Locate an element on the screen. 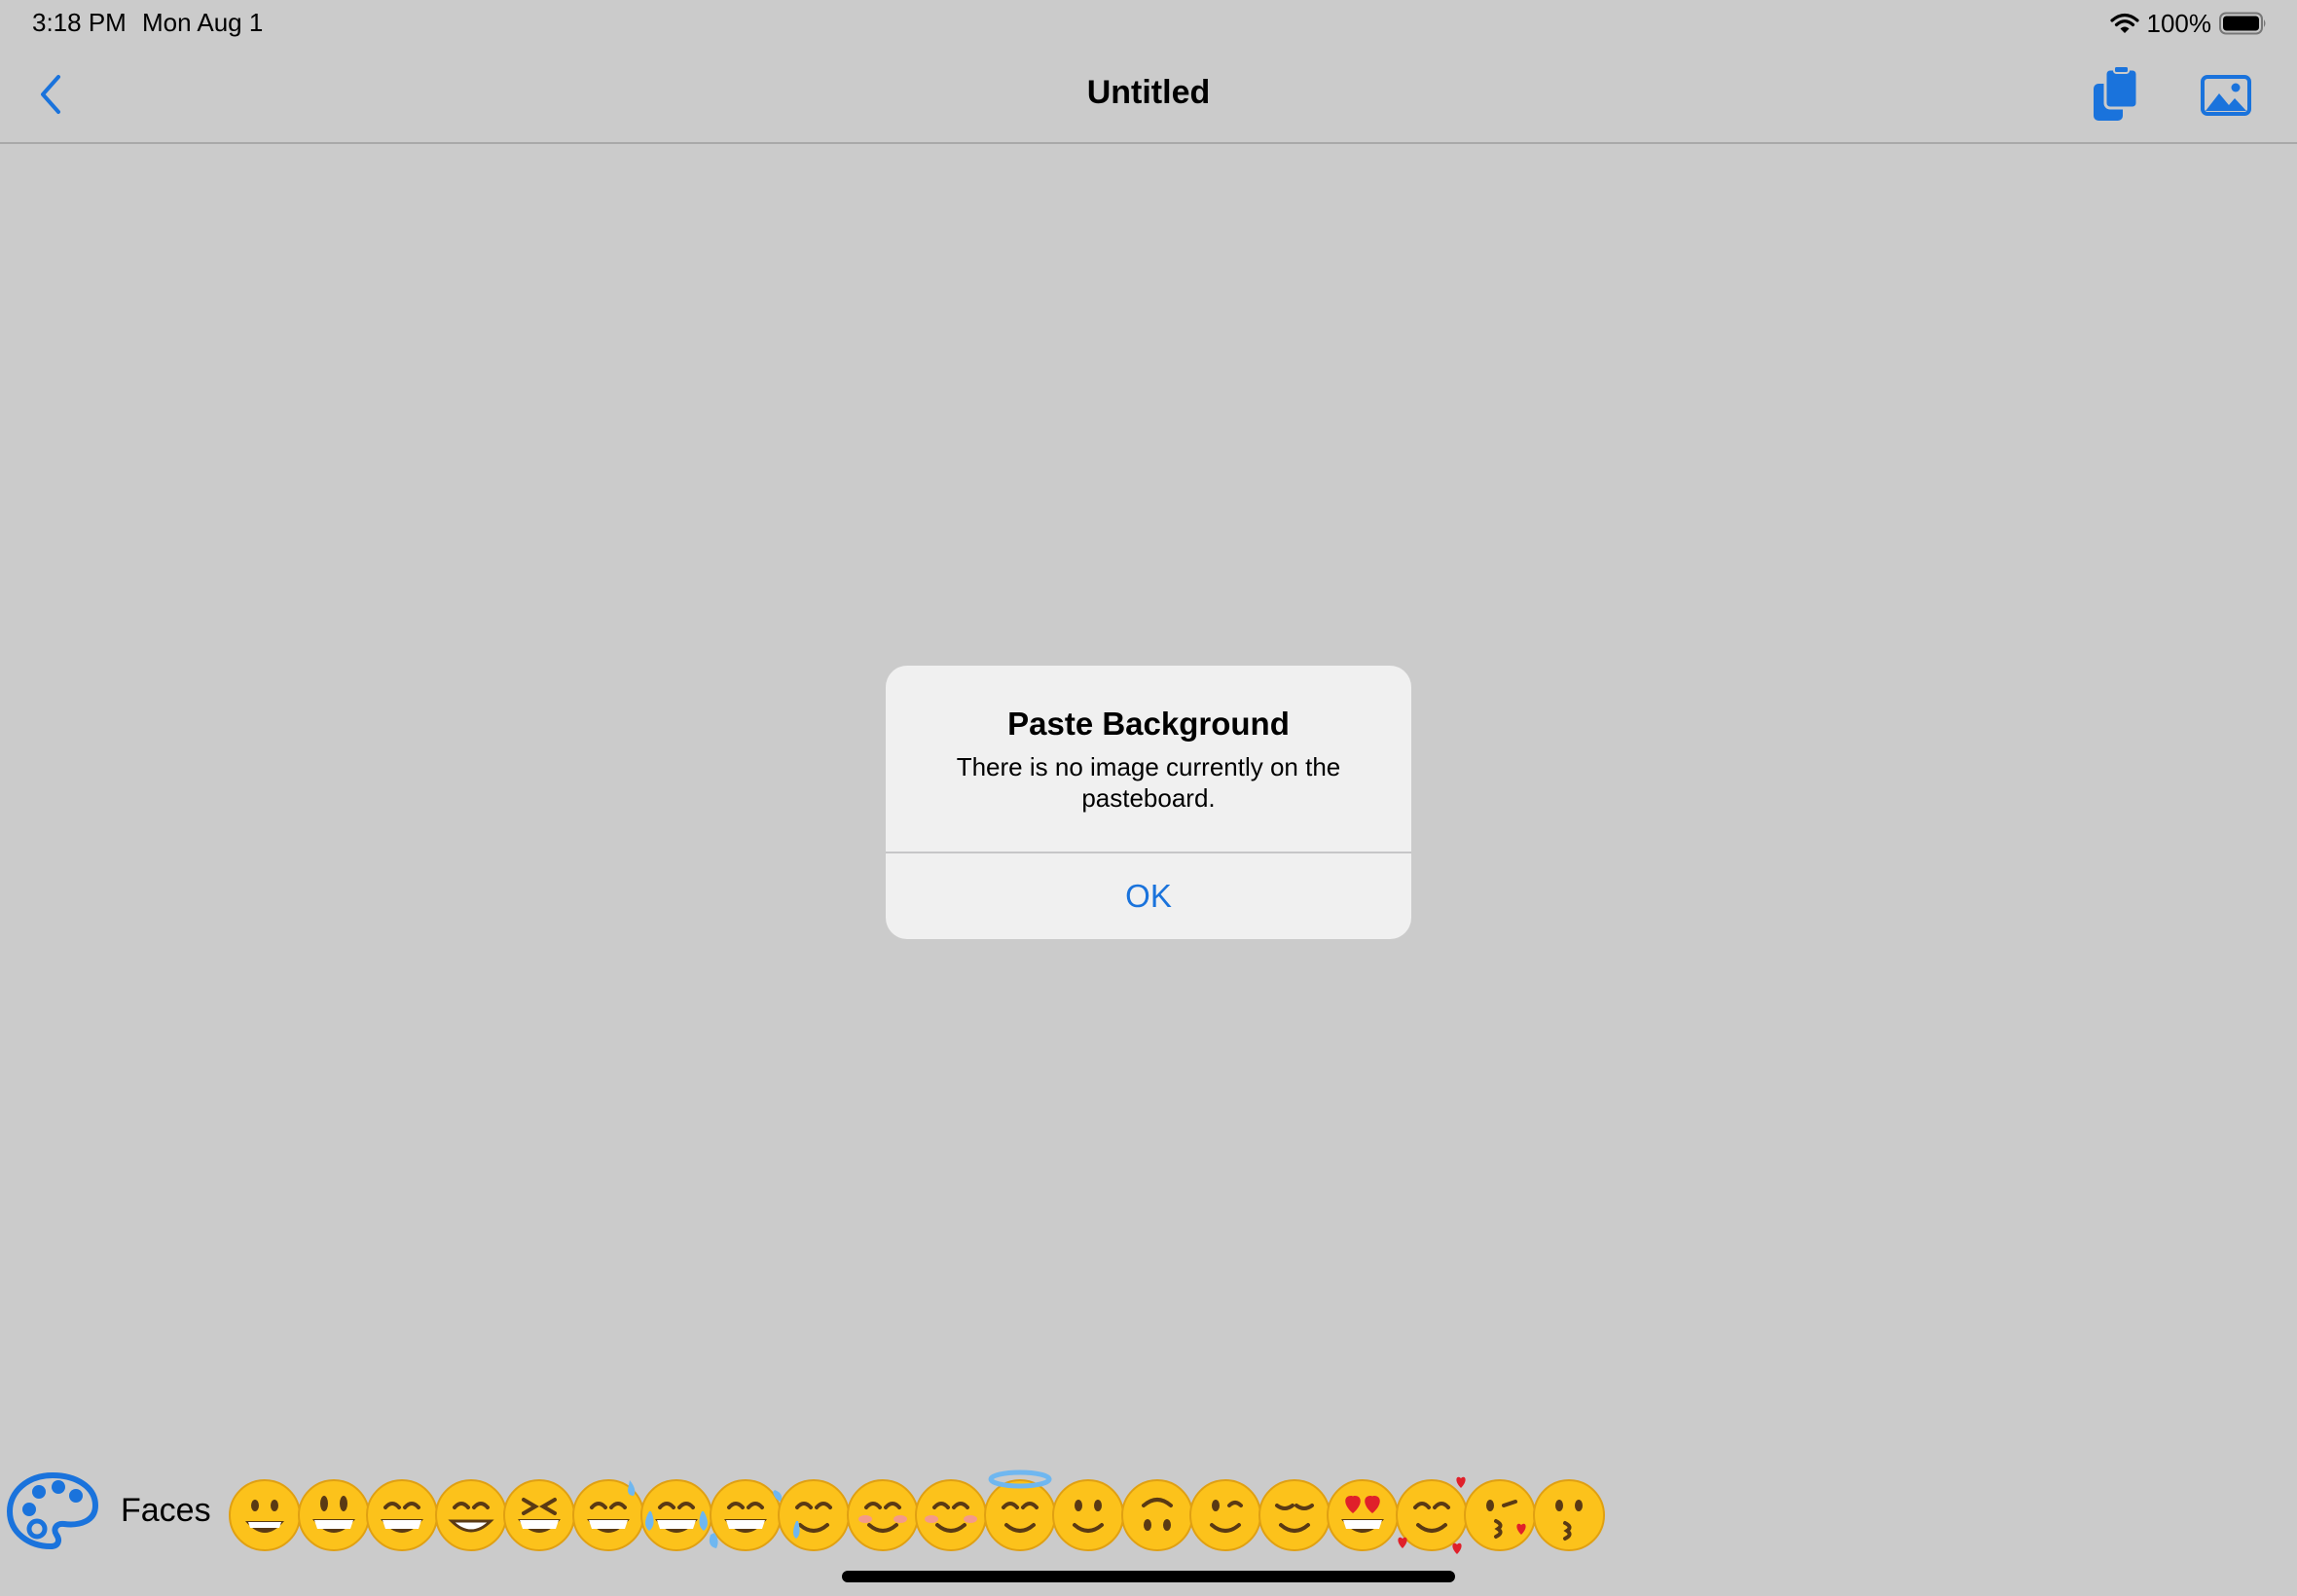 The image size is (2297, 1596). alert-title: Paste Background is located at coordinates (1148, 724).